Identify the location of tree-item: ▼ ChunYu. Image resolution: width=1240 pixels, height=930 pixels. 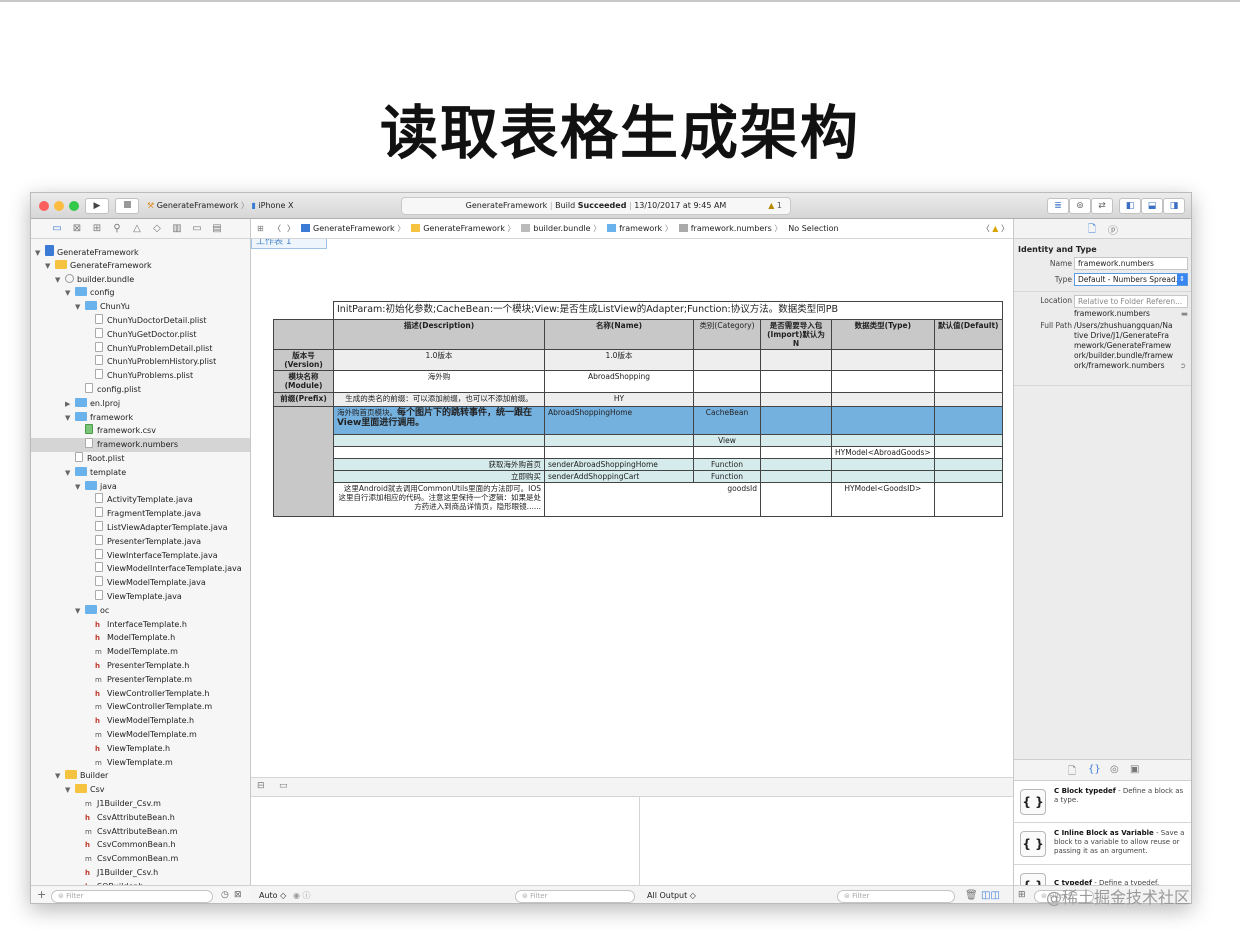
(140, 307).